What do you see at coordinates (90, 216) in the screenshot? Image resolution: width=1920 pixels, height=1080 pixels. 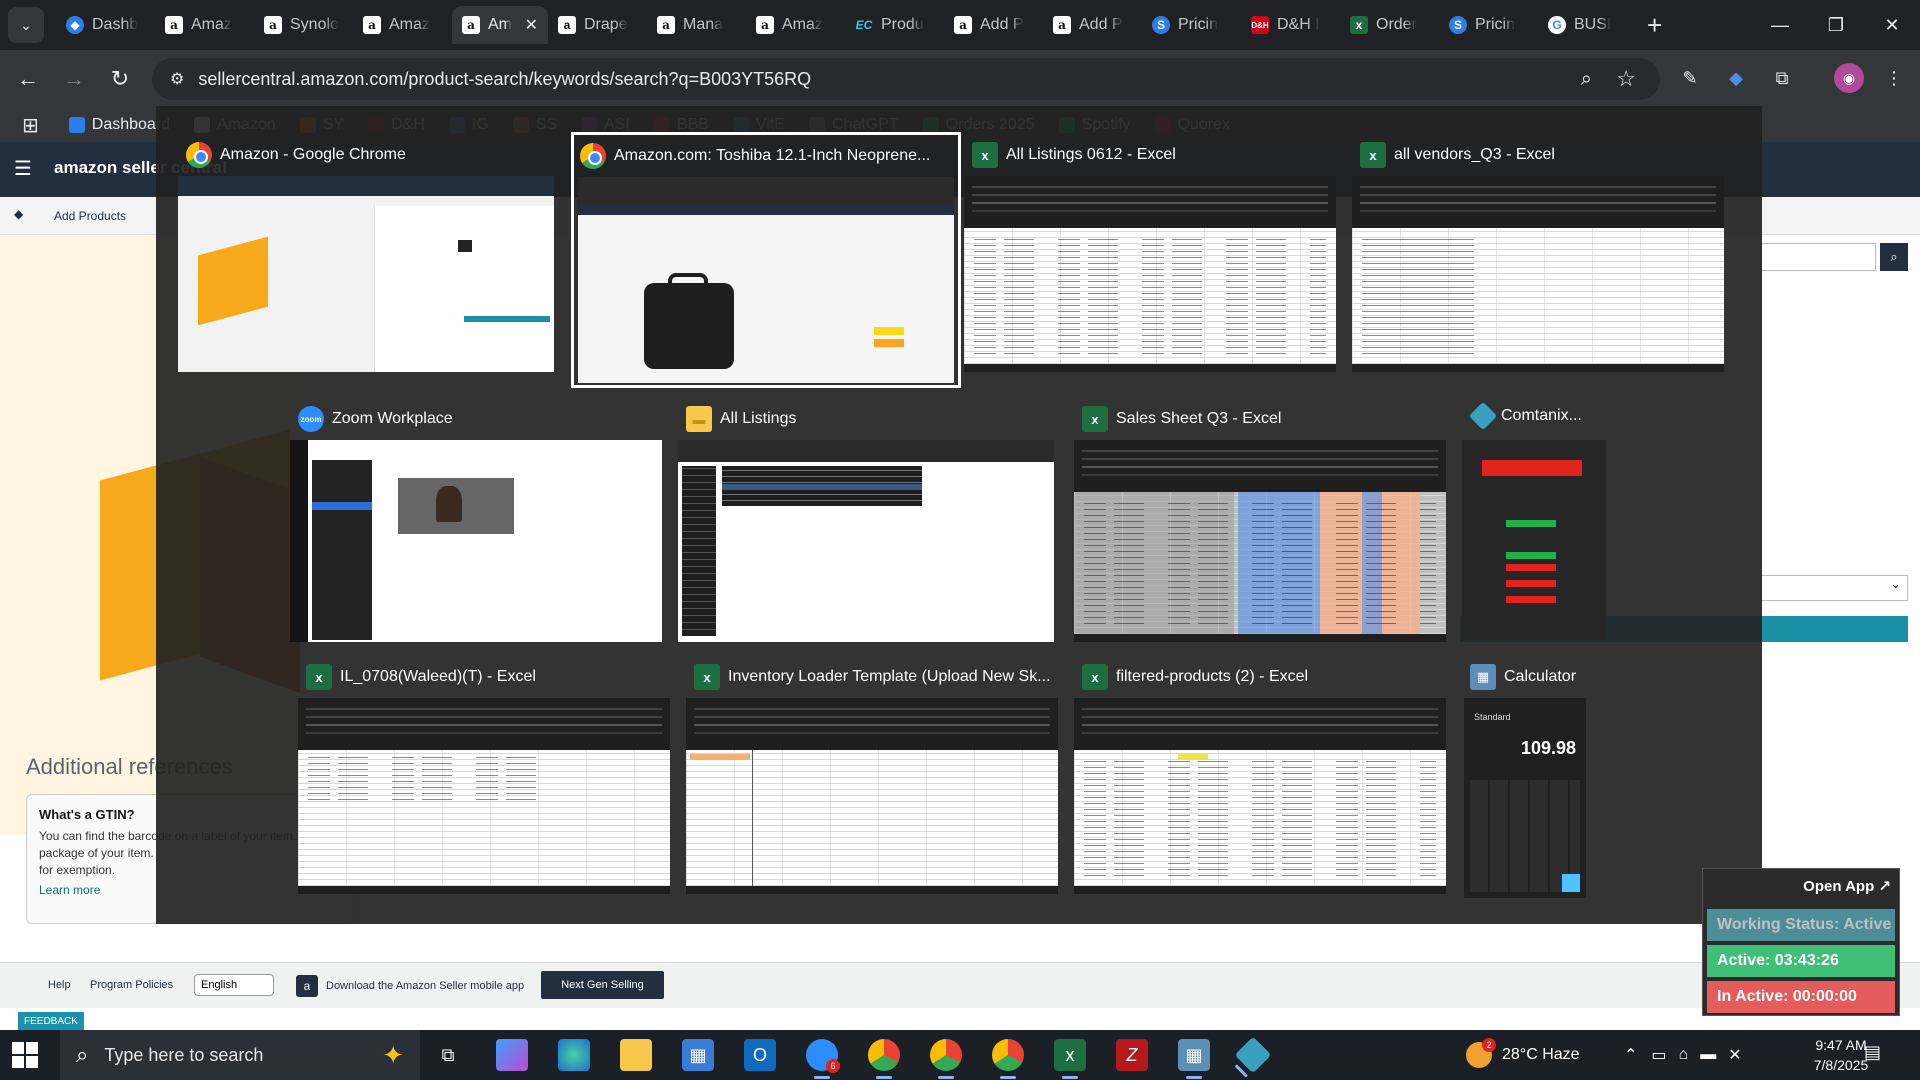 I see `nav-add-products: Add Products` at bounding box center [90, 216].